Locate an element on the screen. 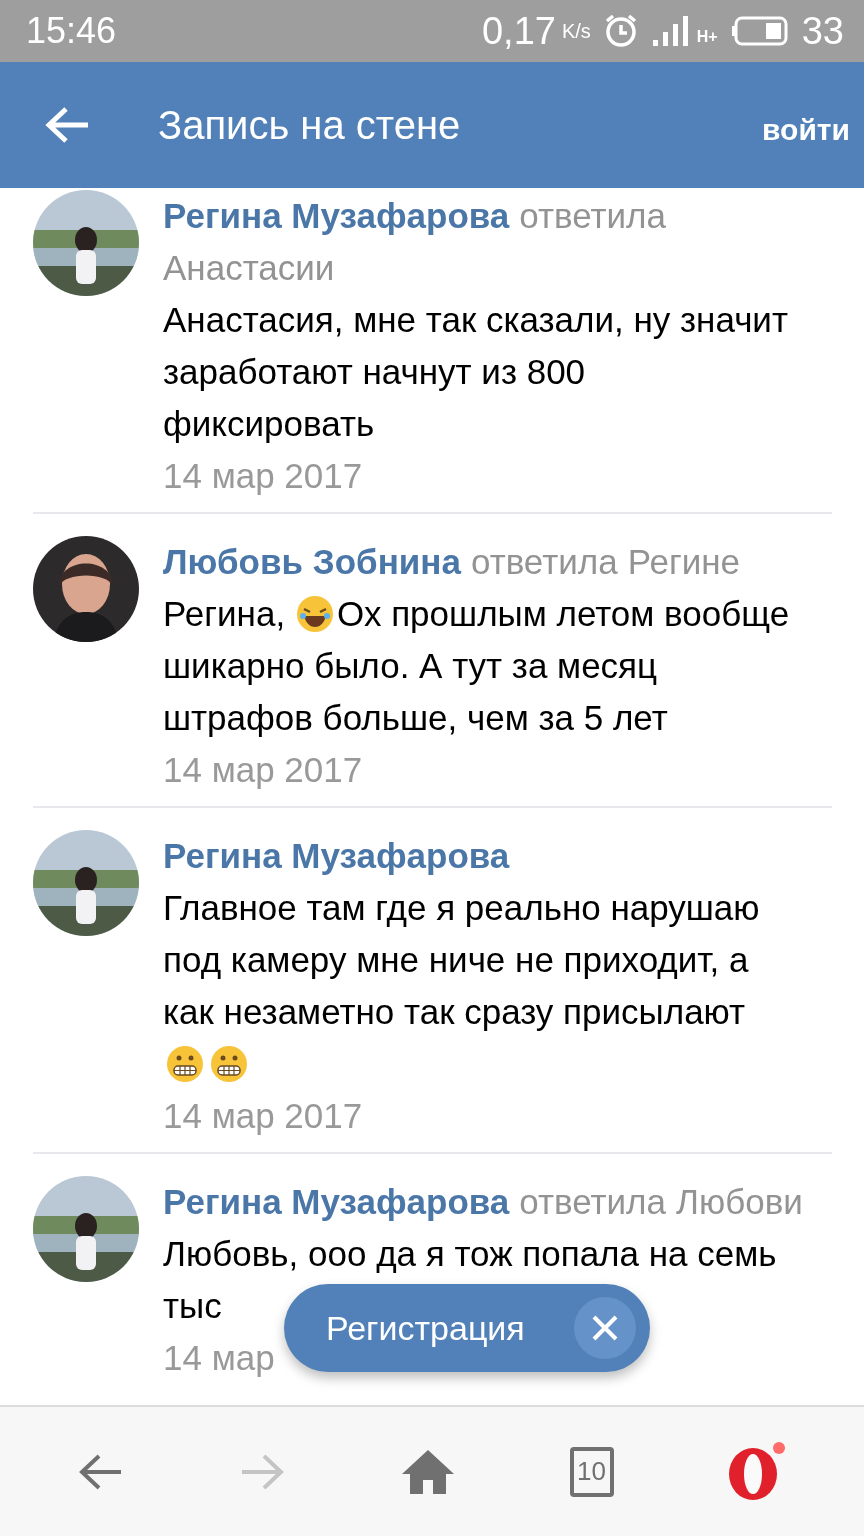 The height and width of the screenshot is (1536, 864). comment-text: штрафов больше, чем за 5 лет is located at coordinates (415, 718).